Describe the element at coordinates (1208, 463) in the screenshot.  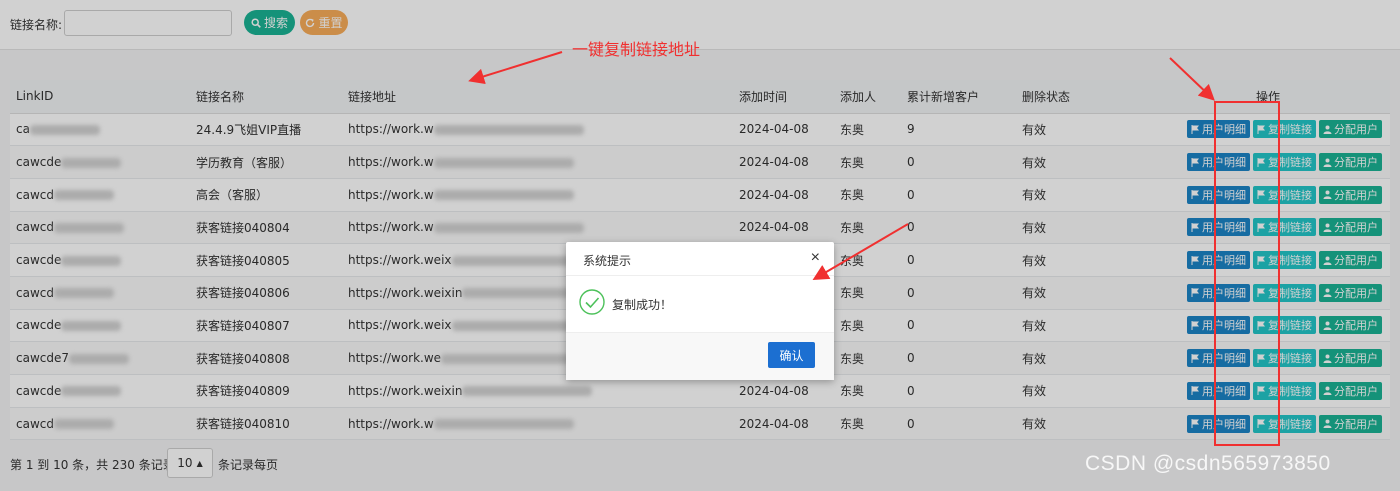
I see `watermark: CSDN @csdn565973850` at that location.